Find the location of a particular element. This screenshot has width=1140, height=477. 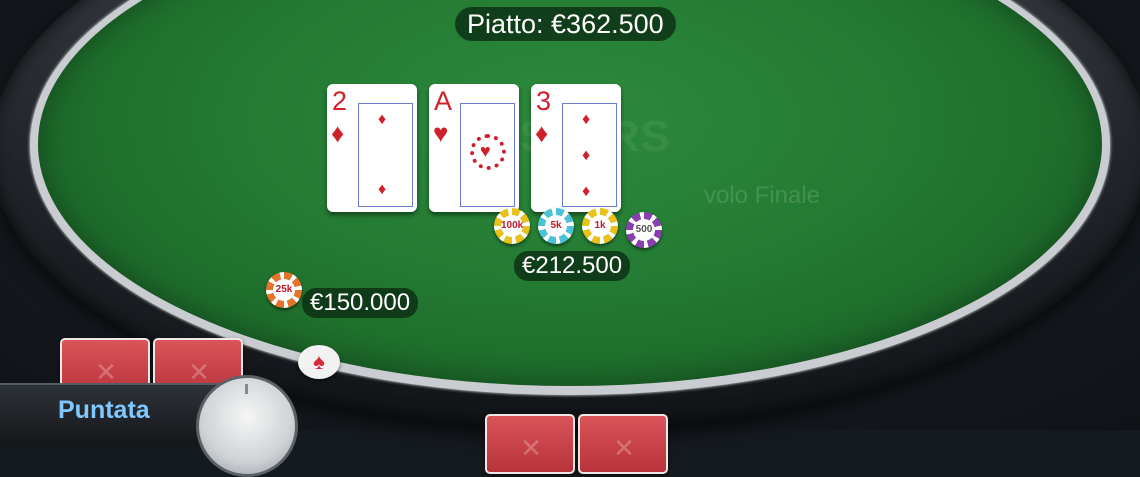

board-card-2: A ♥ ♥ is located at coordinates (474, 148).